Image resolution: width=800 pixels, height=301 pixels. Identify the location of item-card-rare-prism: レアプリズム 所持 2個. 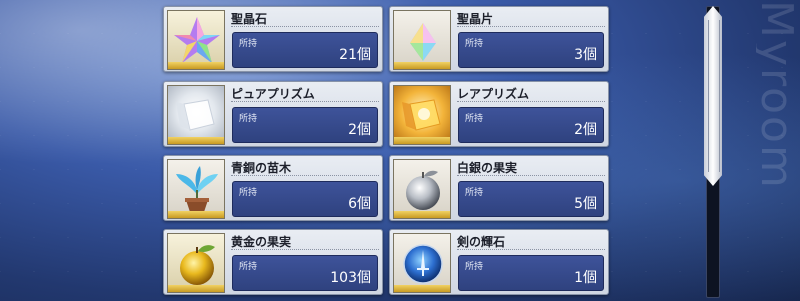
(499, 114).